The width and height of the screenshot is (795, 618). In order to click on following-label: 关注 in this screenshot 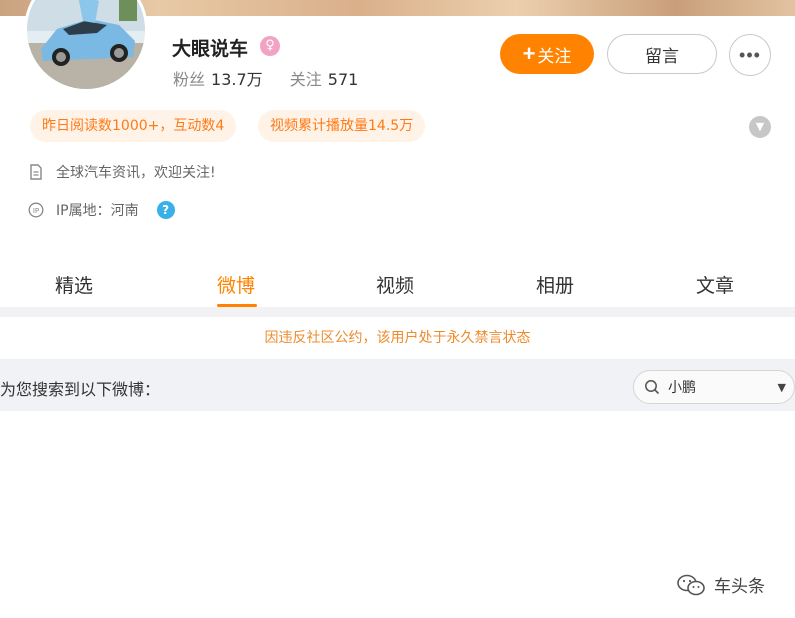, I will do `click(305, 79)`.